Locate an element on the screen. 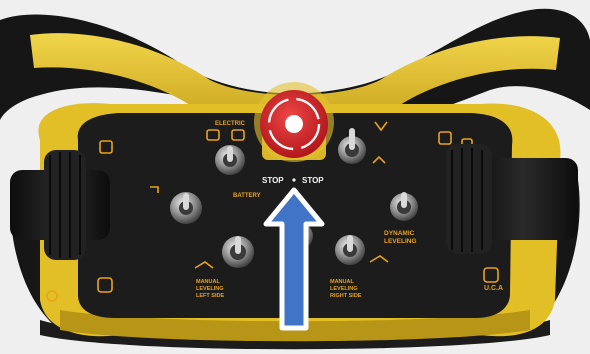 Image resolution: width=590 pixels, height=354 pixels. toggle-left is located at coordinates (186, 208).